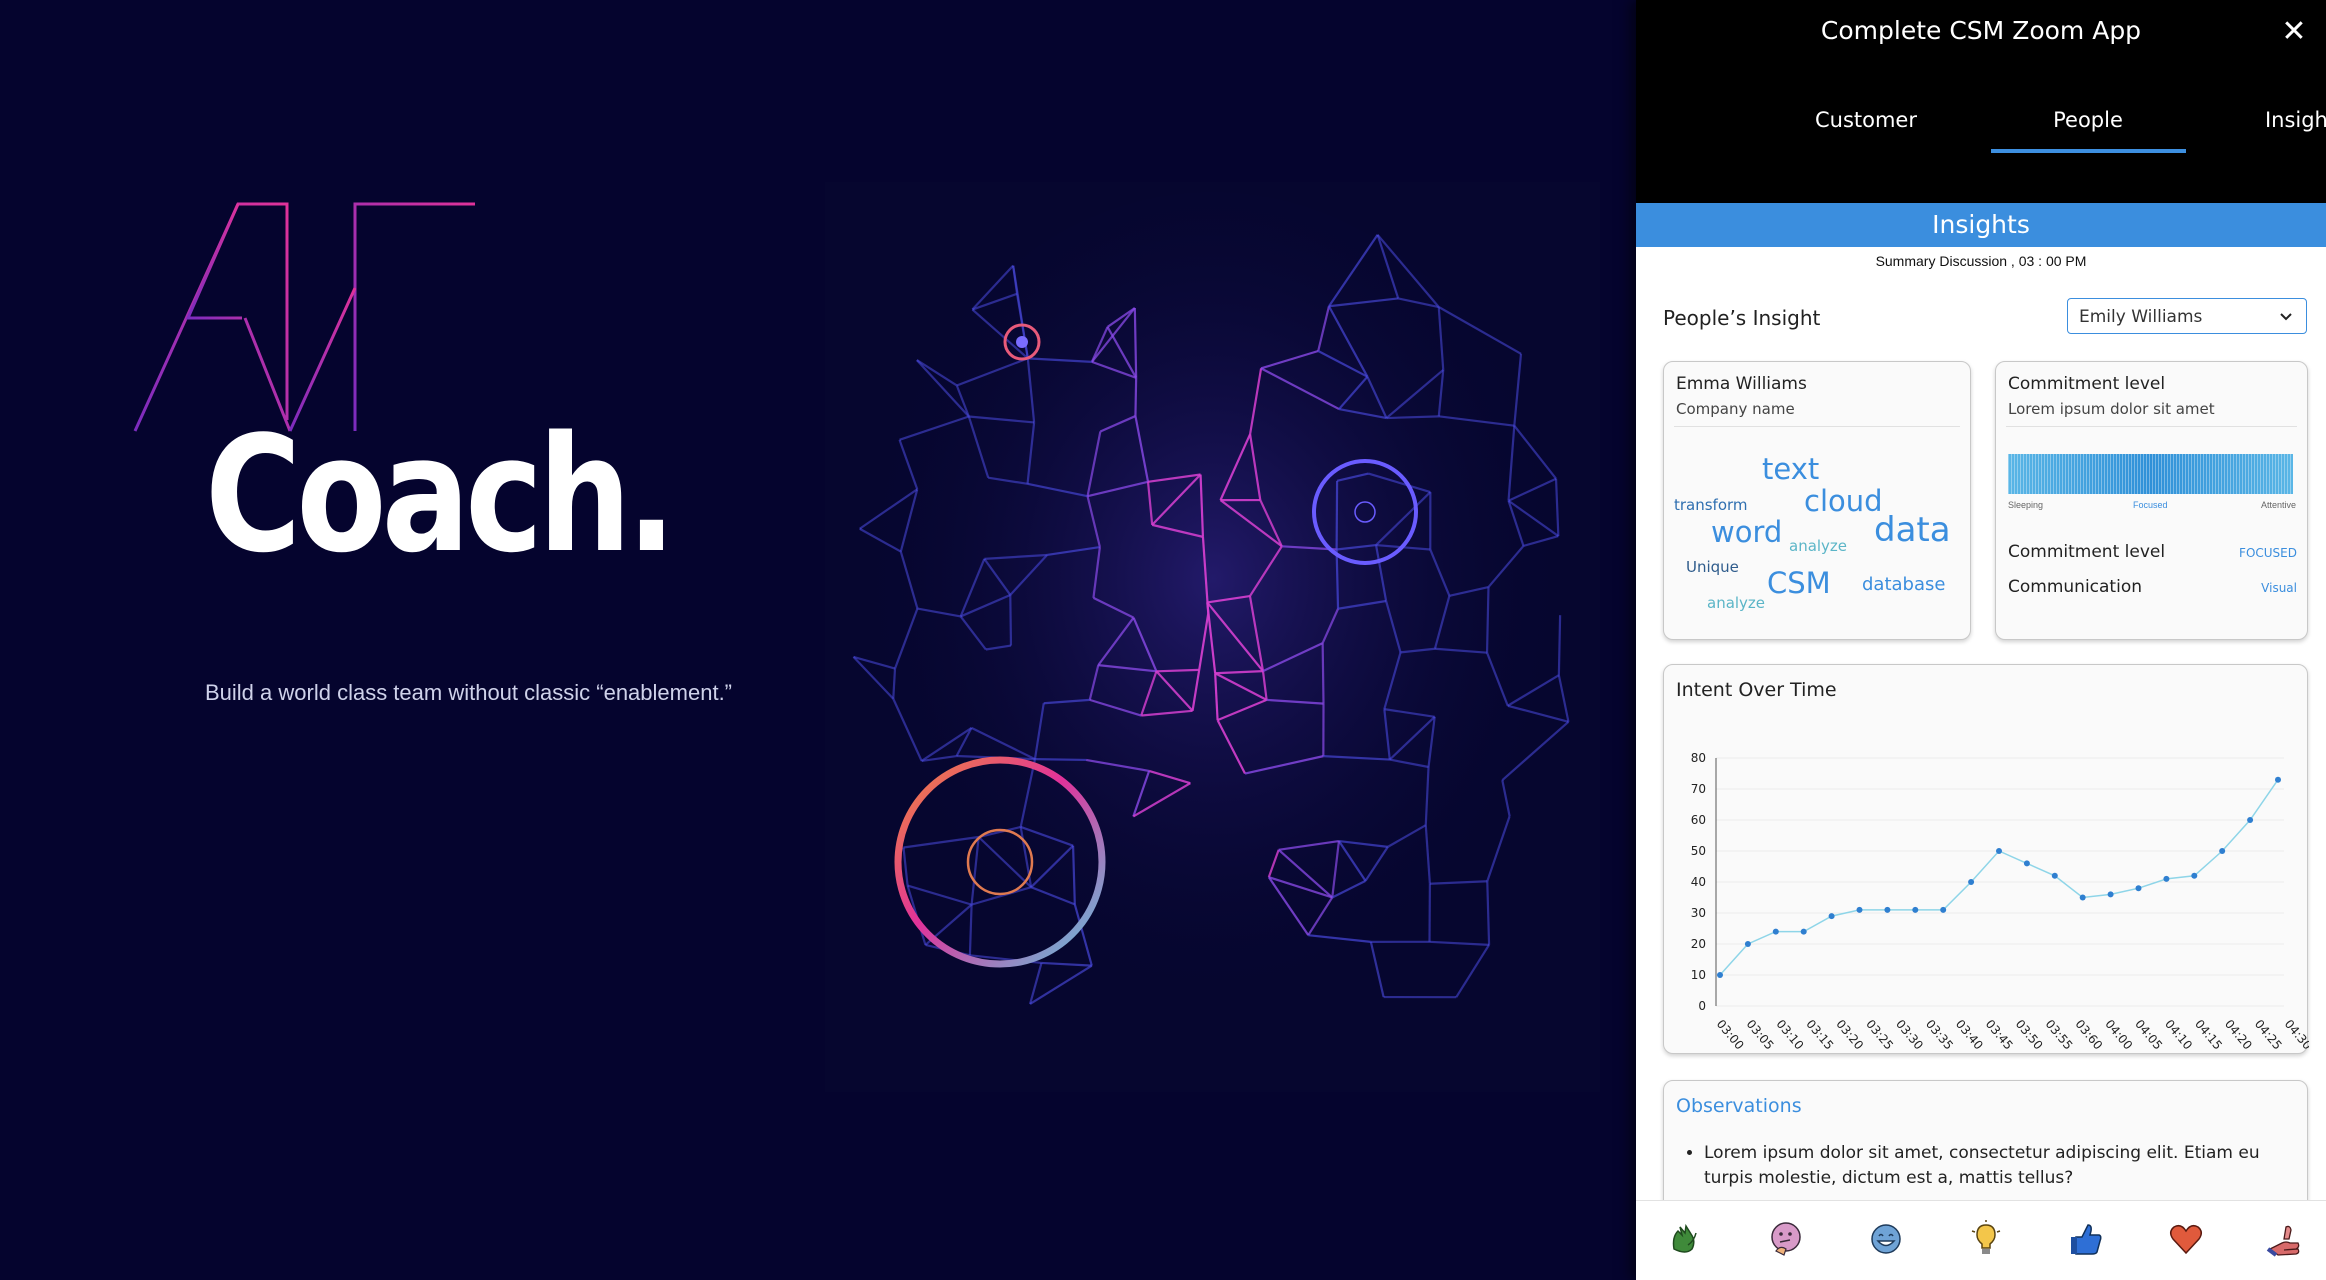 The image size is (2326, 1280). I want to click on y-tick-label: 60, so click(1698, 820).